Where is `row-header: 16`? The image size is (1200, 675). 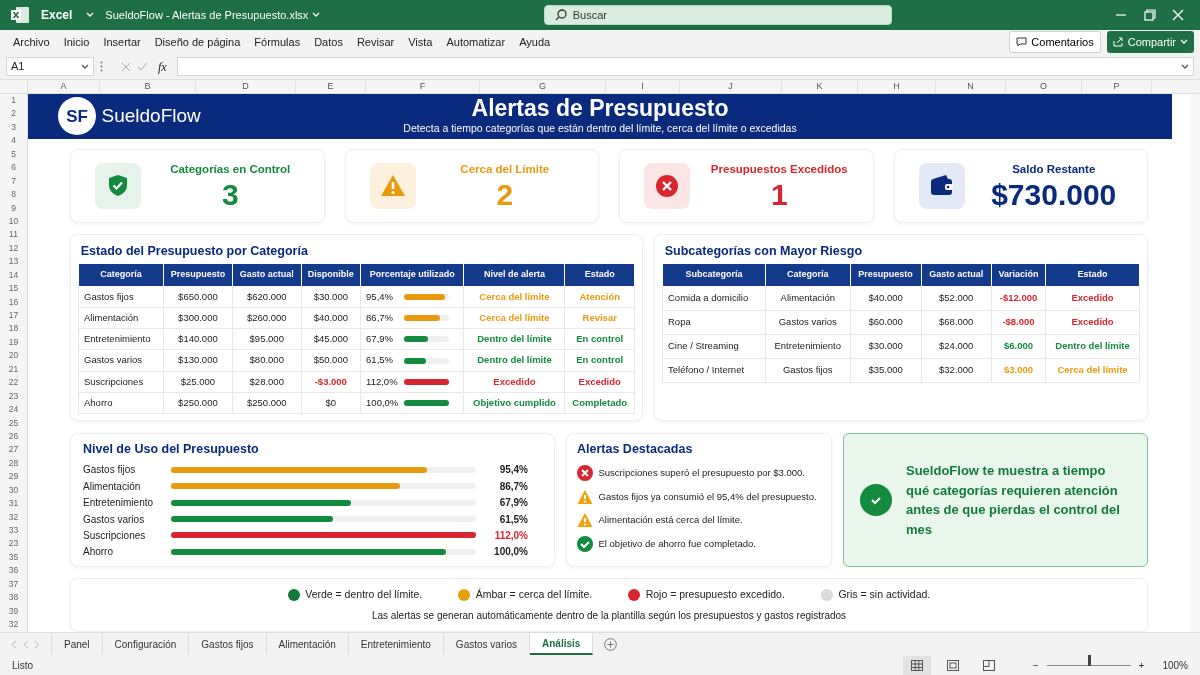
row-header: 16 is located at coordinates (13, 302).